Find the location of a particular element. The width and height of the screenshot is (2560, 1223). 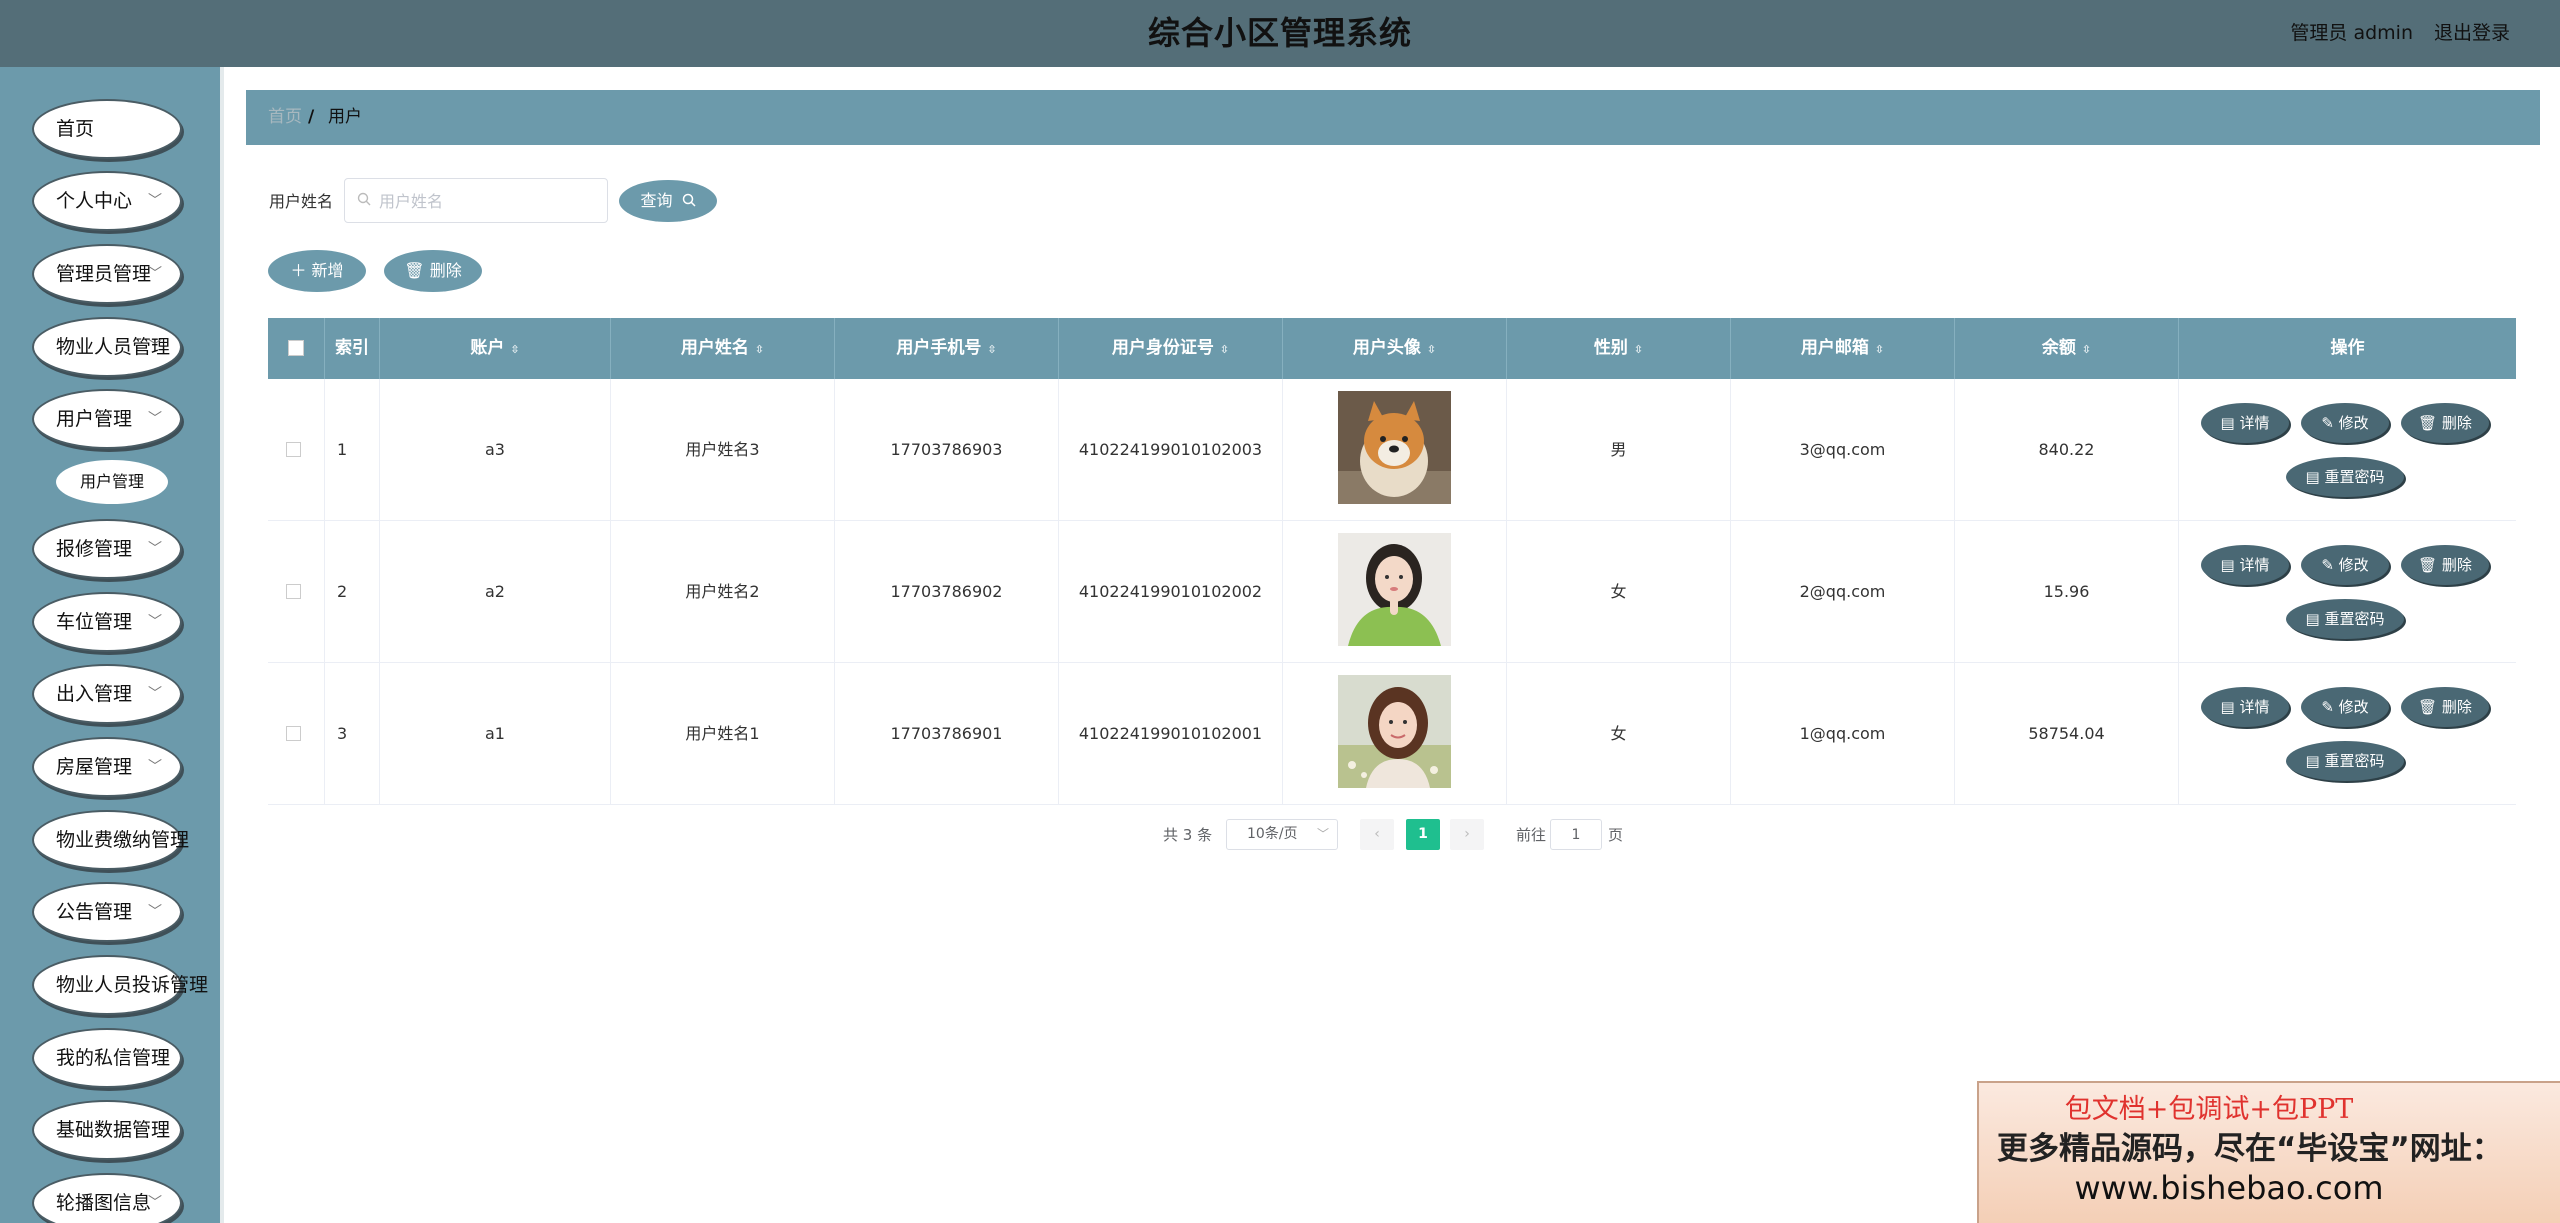

query-button: 查询 is located at coordinates (668, 201).